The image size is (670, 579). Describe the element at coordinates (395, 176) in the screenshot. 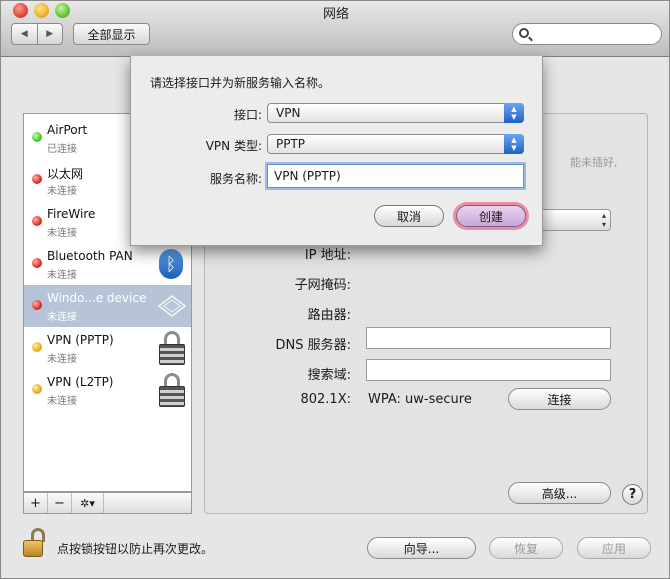

I see `service-name-input: VPN (PPTP)` at that location.